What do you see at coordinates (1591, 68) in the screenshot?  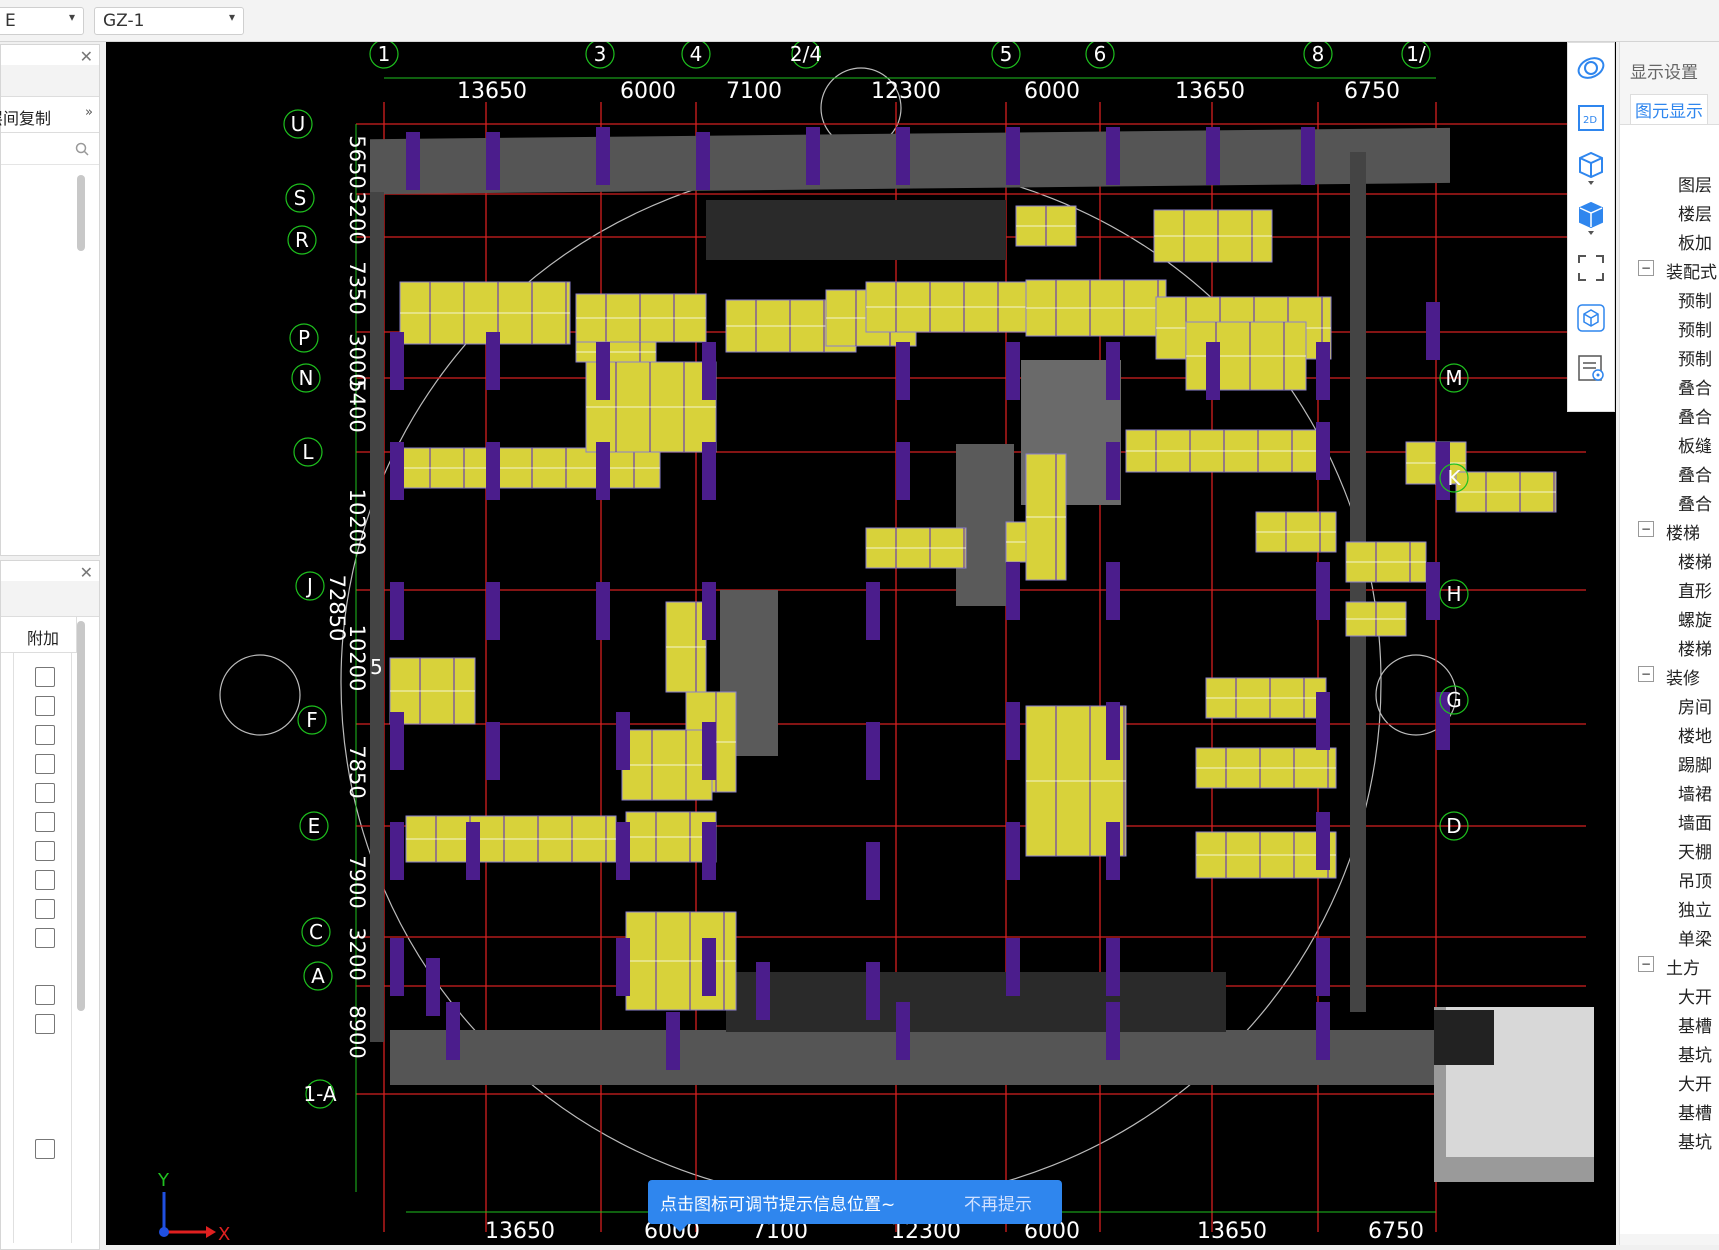 I see `orbit-button` at bounding box center [1591, 68].